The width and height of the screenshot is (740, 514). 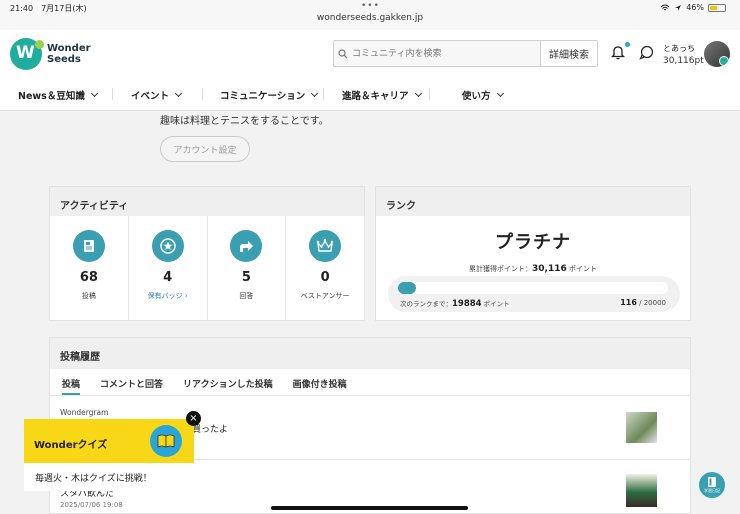 What do you see at coordinates (343, 53) in the screenshot?
I see `search-icon` at bounding box center [343, 53].